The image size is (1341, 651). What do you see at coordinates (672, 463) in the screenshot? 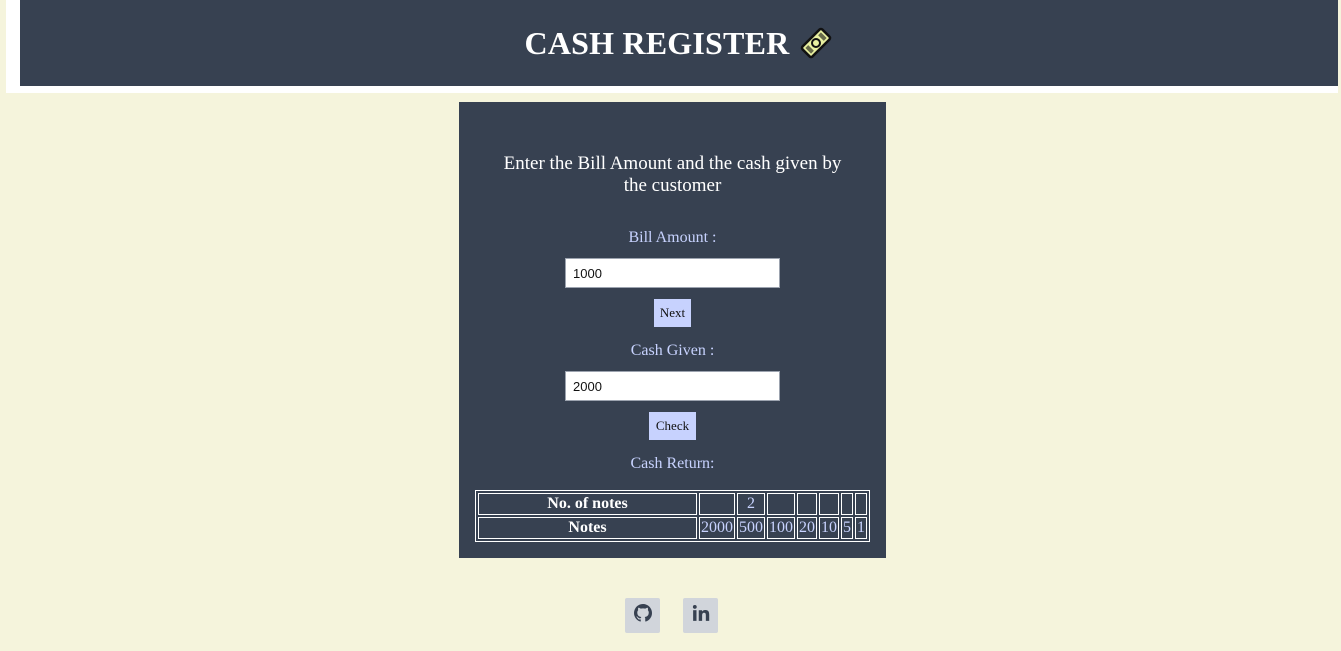
I see `cash-return-label: Cash Return:` at bounding box center [672, 463].